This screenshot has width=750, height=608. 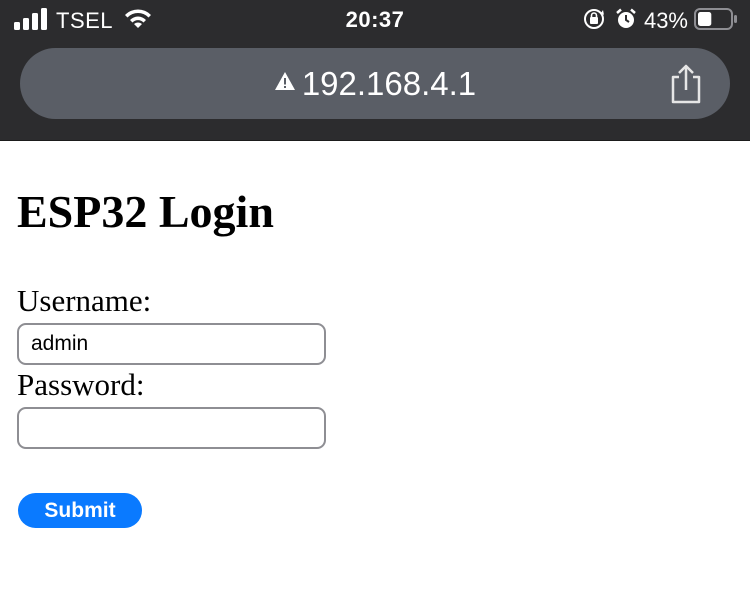 What do you see at coordinates (665, 20) in the screenshot?
I see `battery-percentage: 43%` at bounding box center [665, 20].